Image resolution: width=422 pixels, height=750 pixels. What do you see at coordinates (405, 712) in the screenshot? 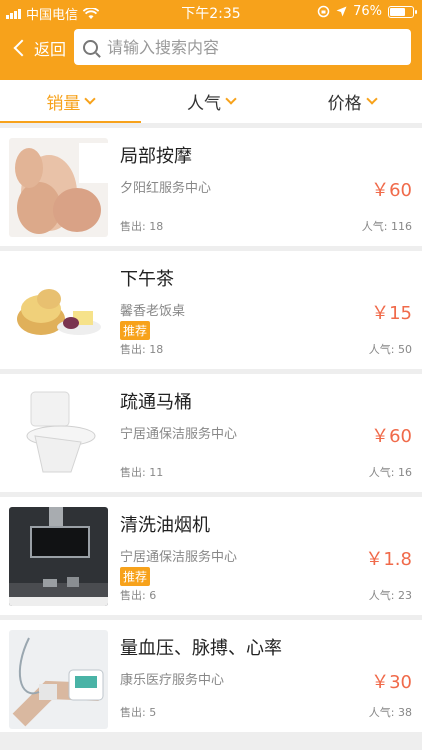
I see `pop-count: 38` at bounding box center [405, 712].